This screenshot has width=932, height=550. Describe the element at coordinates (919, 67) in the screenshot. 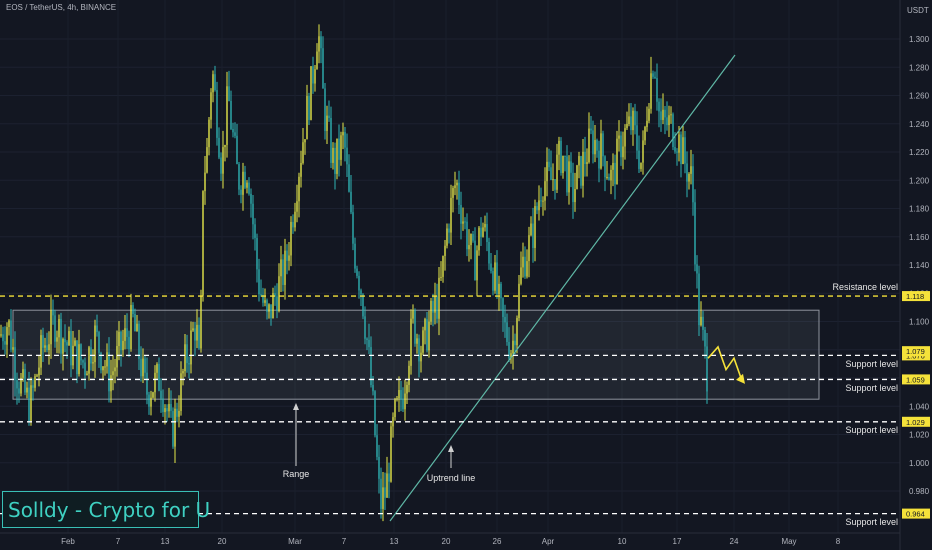

I see `y-tick-label: 1.280` at that location.